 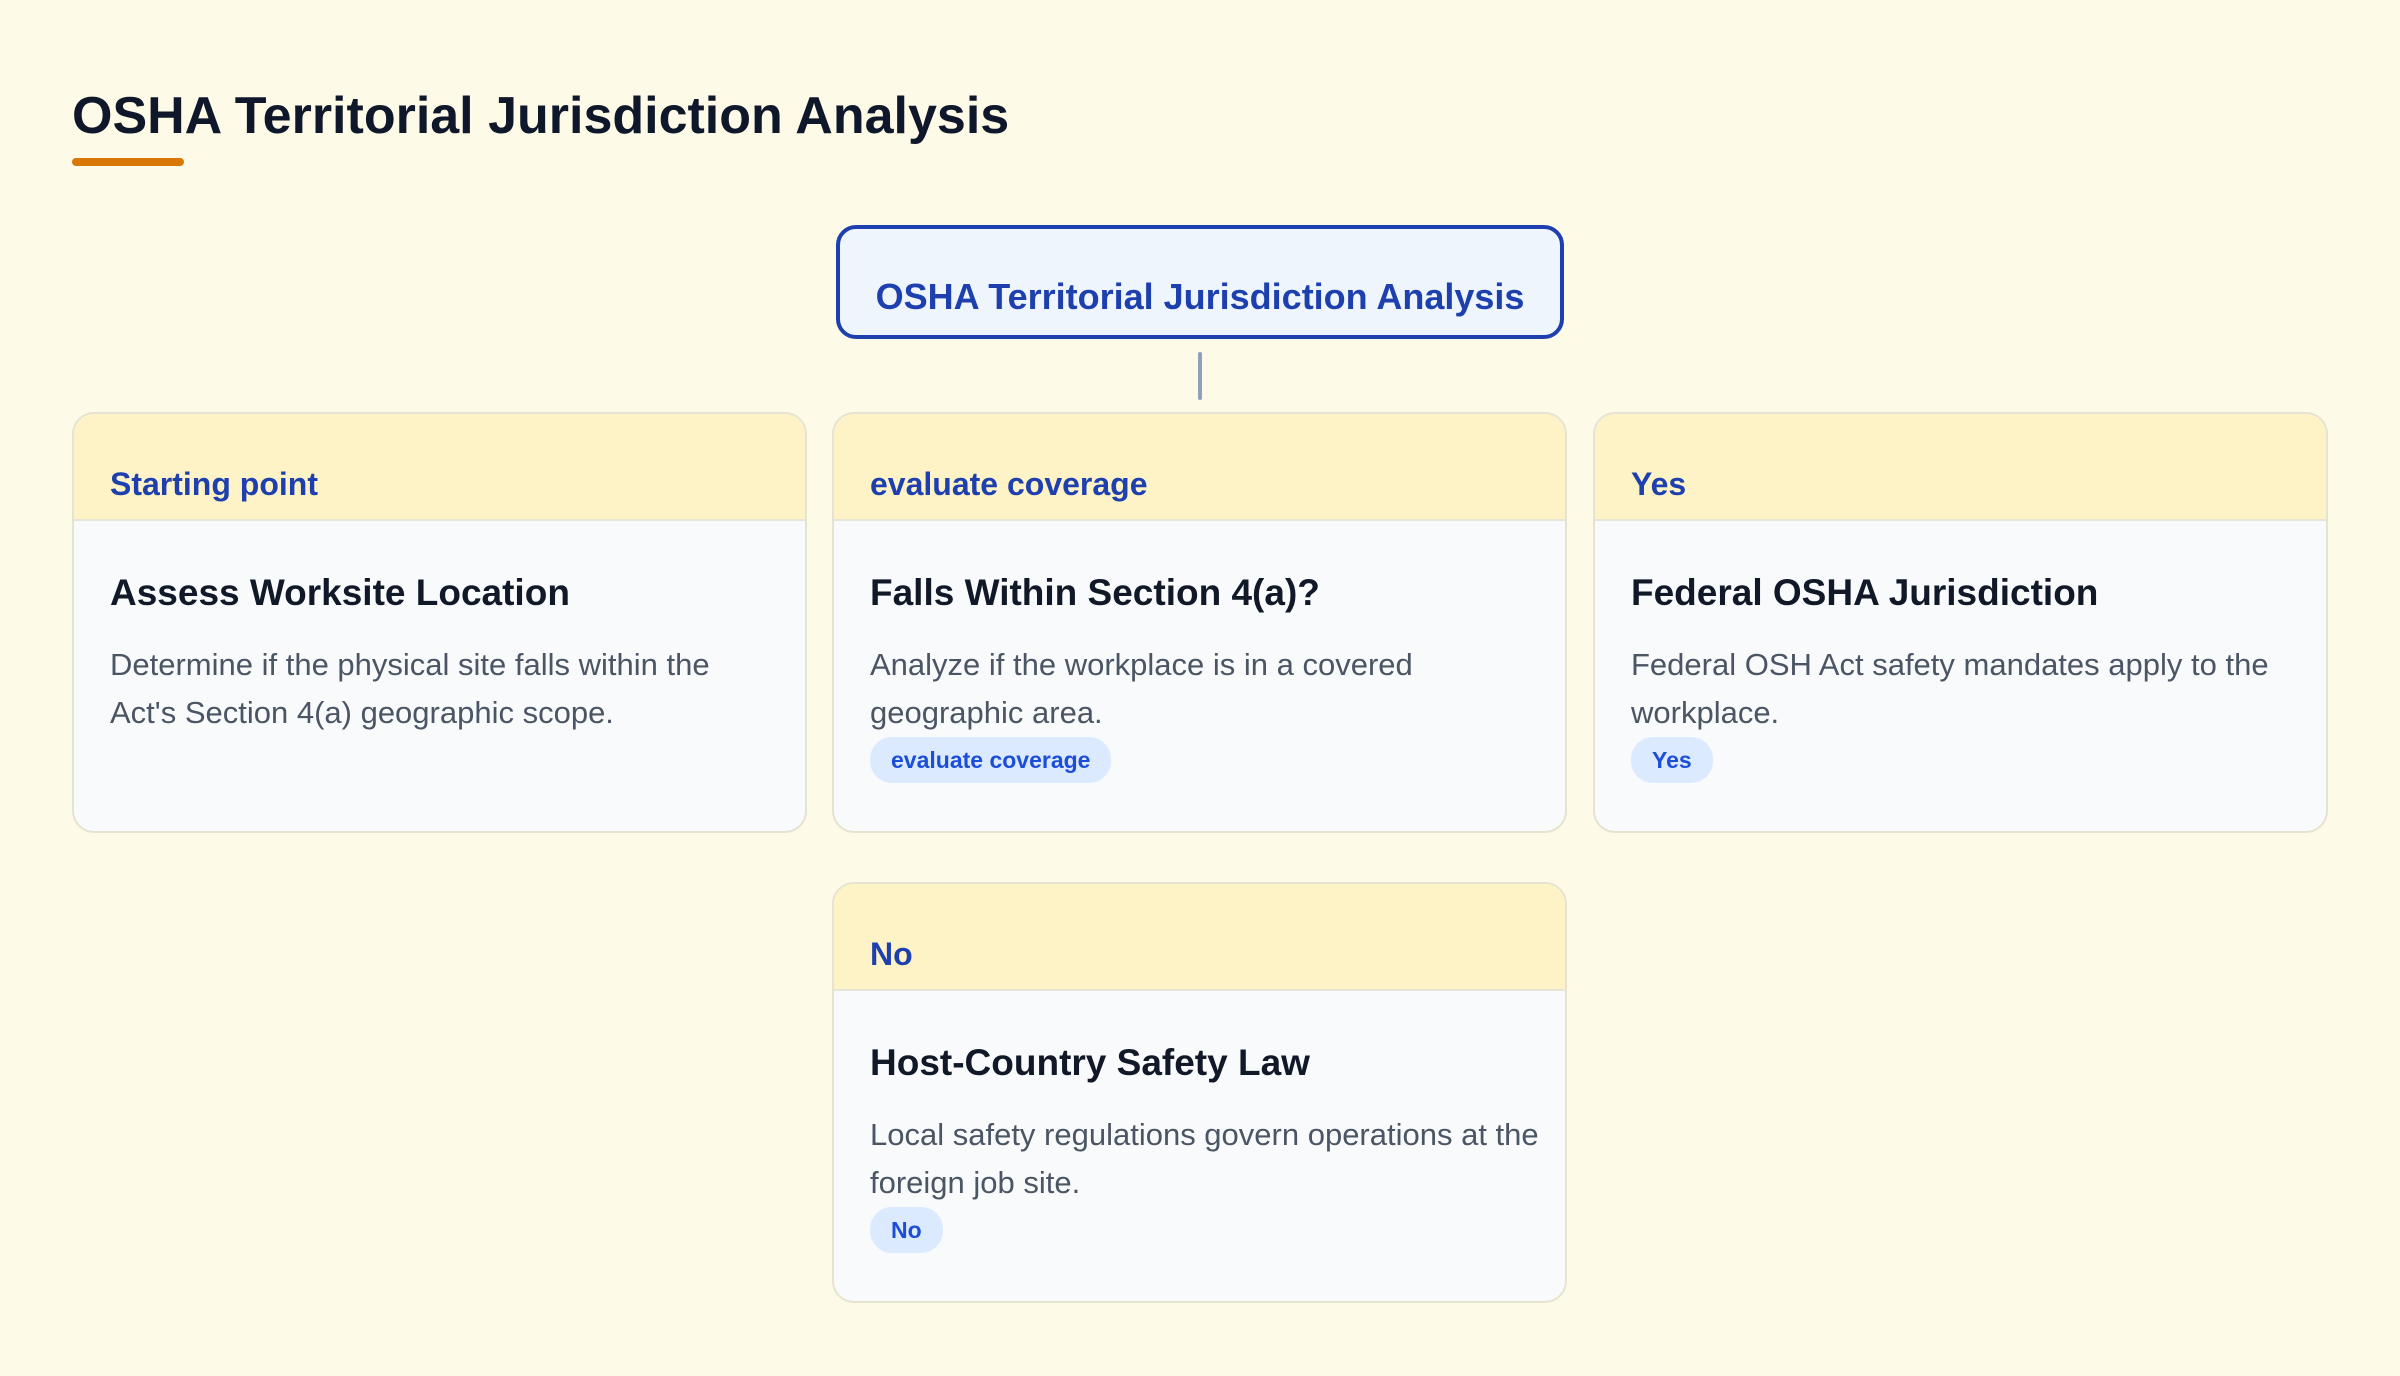 What do you see at coordinates (991, 760) in the screenshot?
I see `card-badge: evaluate coverage` at bounding box center [991, 760].